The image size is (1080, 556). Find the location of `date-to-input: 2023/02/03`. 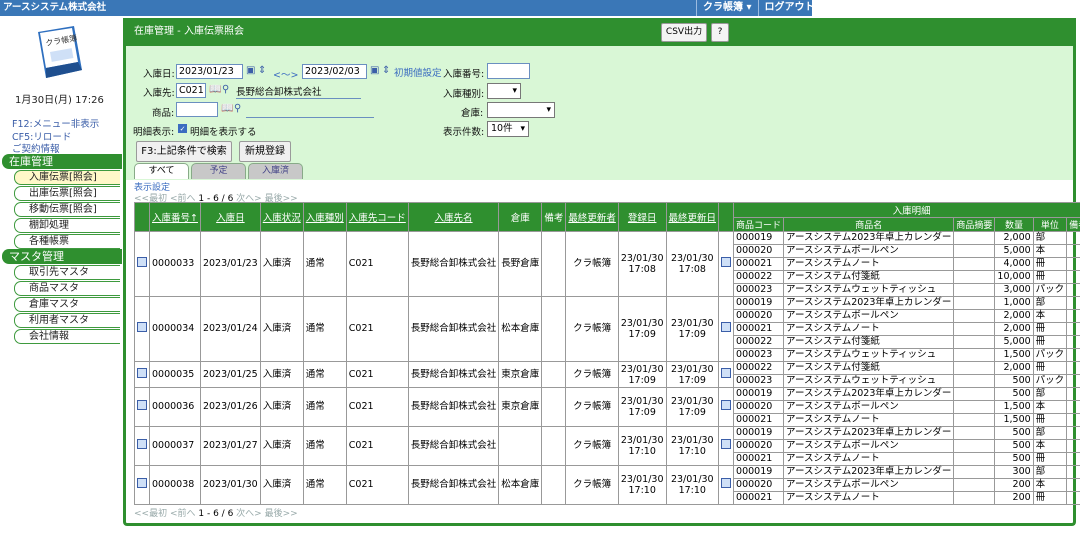

date-to-input: 2023/02/03 is located at coordinates (334, 71).